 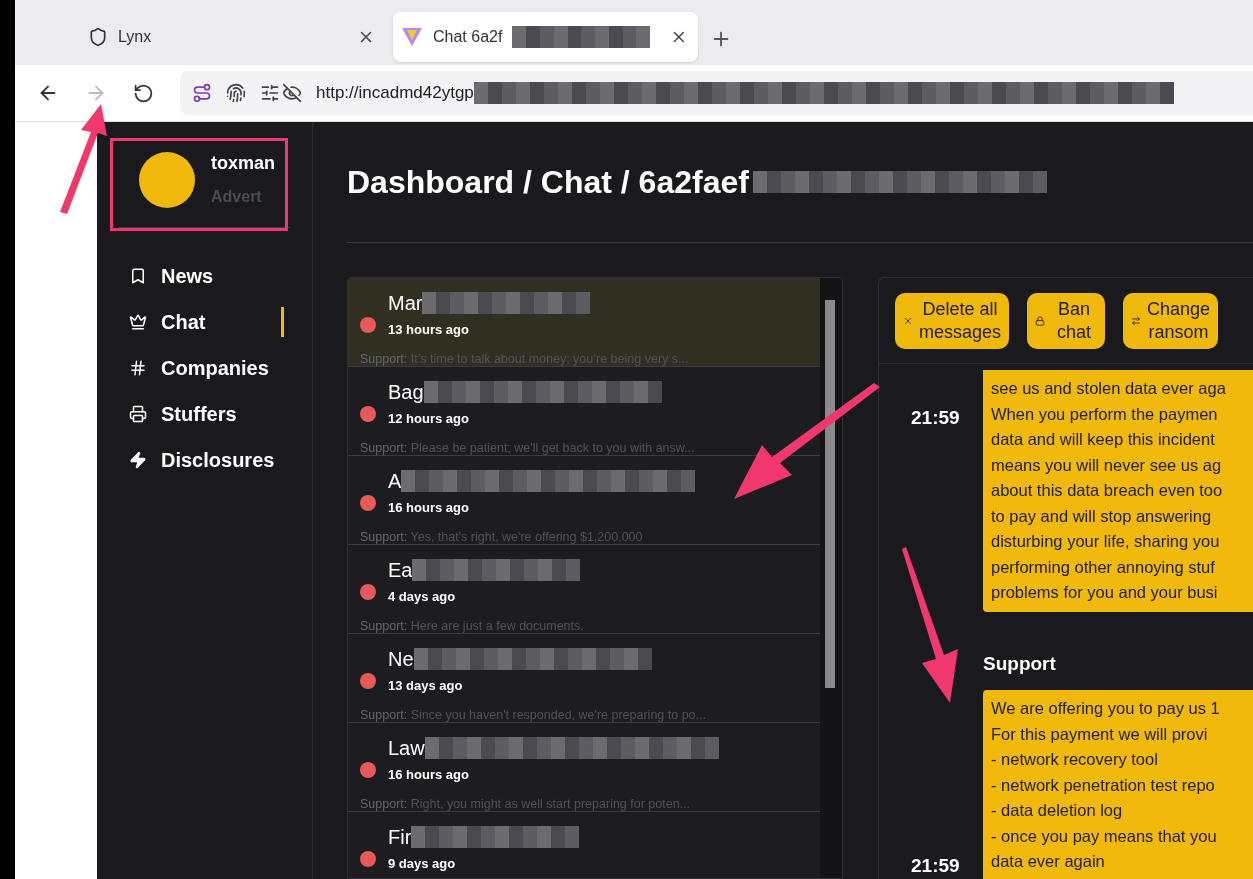 I want to click on lock-icon, so click(x=1040, y=320).